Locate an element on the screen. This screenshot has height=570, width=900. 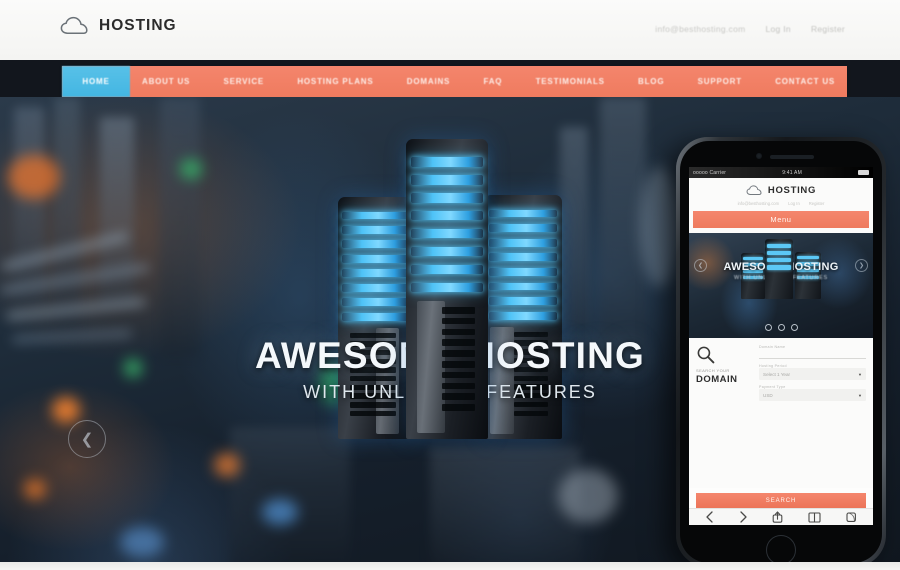
mobile-payment-select: USD ▼ is located at coordinates (812, 395).